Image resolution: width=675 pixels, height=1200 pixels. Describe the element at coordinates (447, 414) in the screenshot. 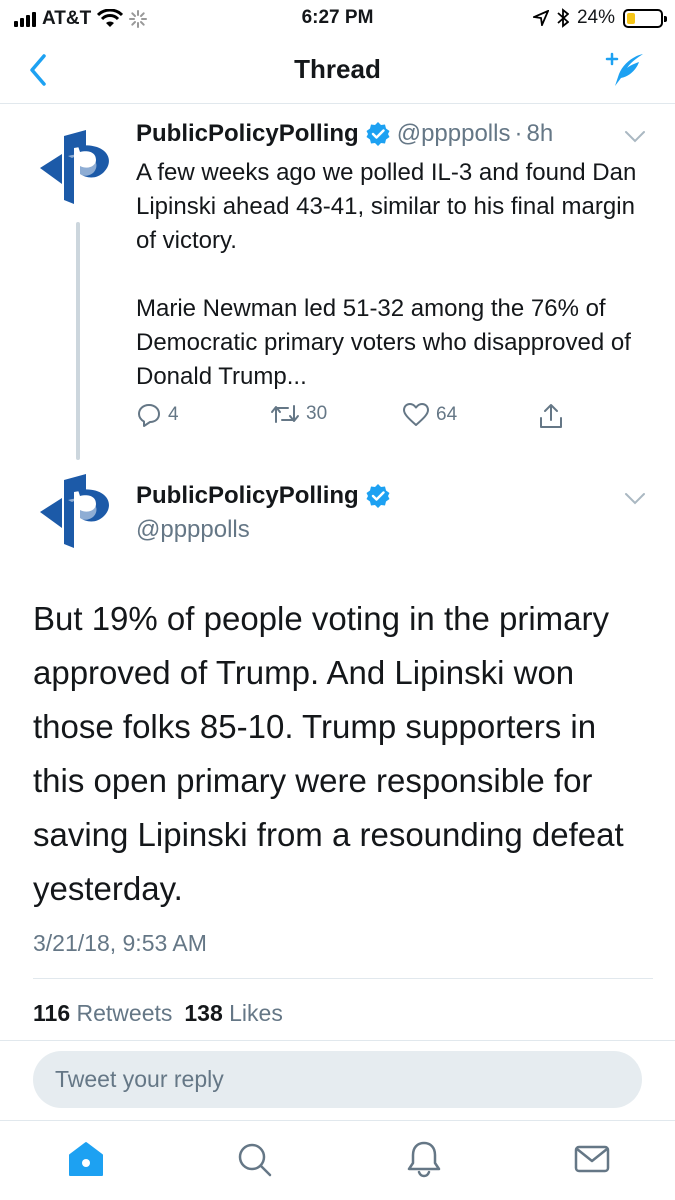

I see `like-count: 64` at that location.